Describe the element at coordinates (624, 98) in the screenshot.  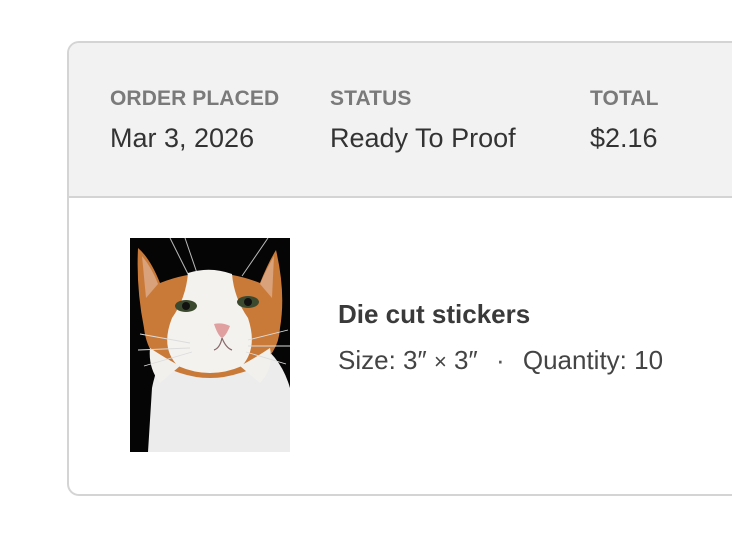
I see `order-total-label: TOTAL` at that location.